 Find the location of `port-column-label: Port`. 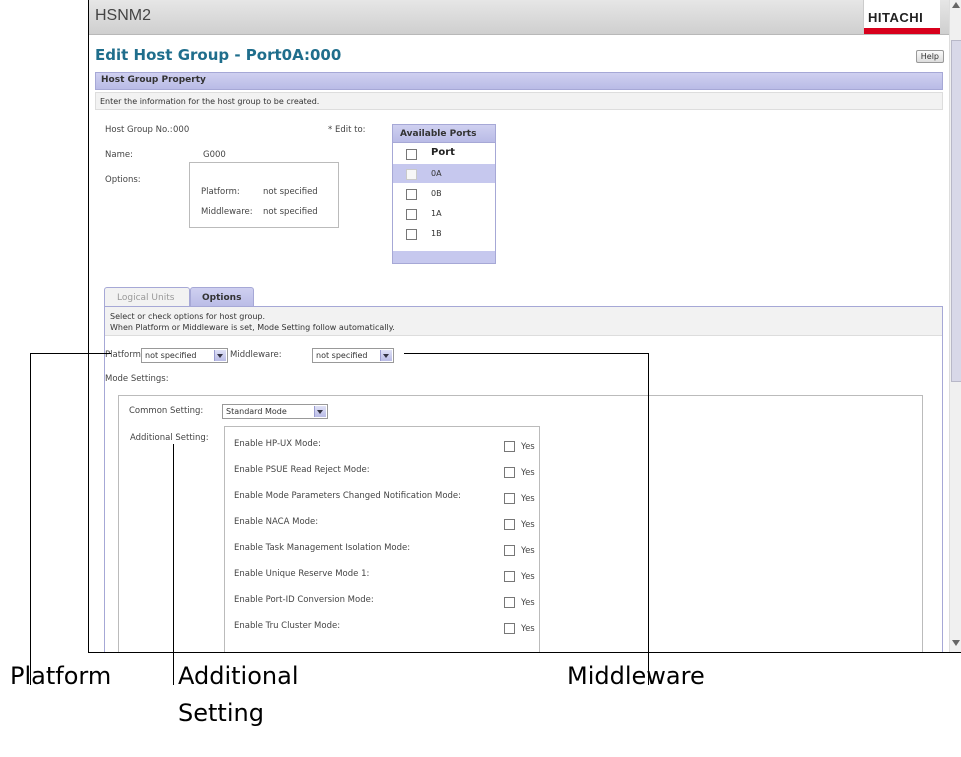

port-column-label: Port is located at coordinates (443, 152).